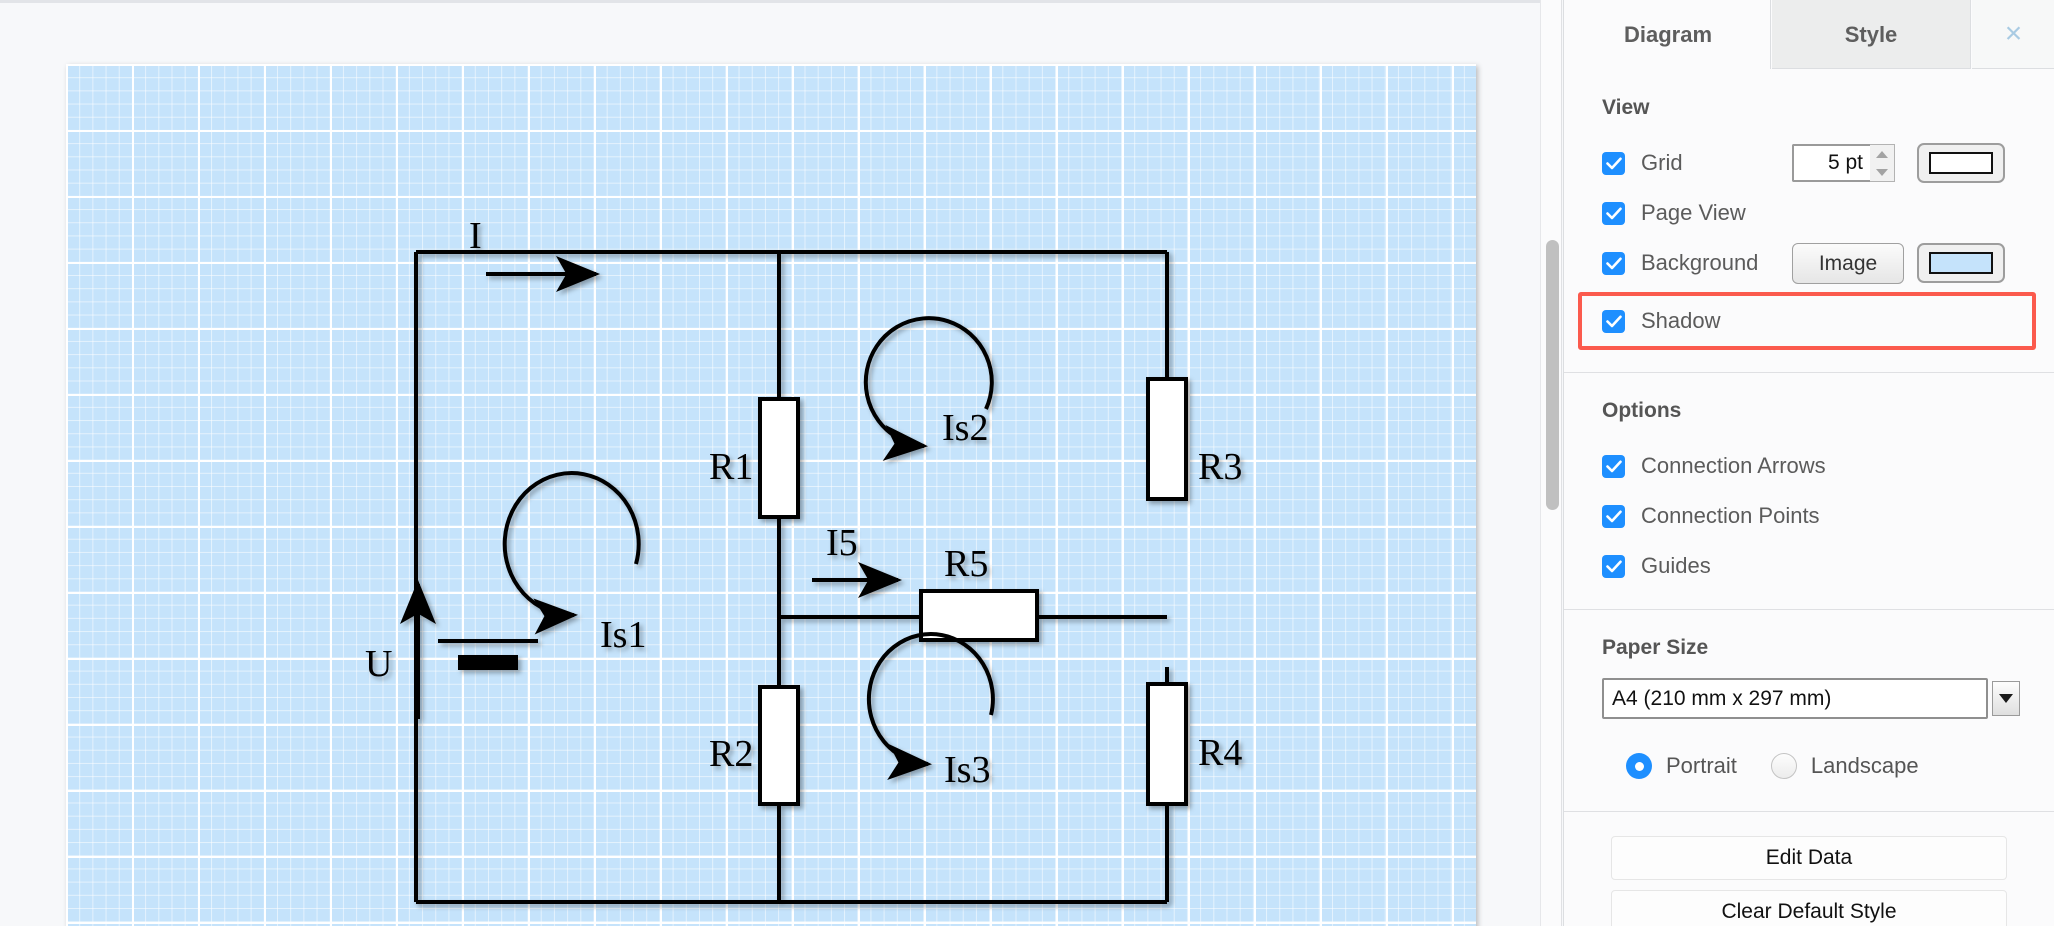  I want to click on grid-checkbox, so click(1613, 163).